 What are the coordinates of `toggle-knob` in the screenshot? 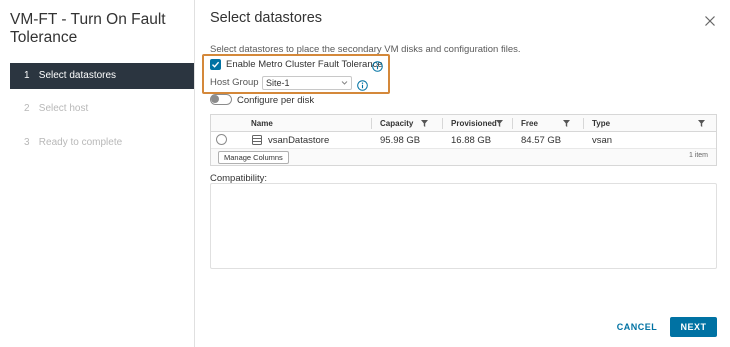 It's located at (215, 99).